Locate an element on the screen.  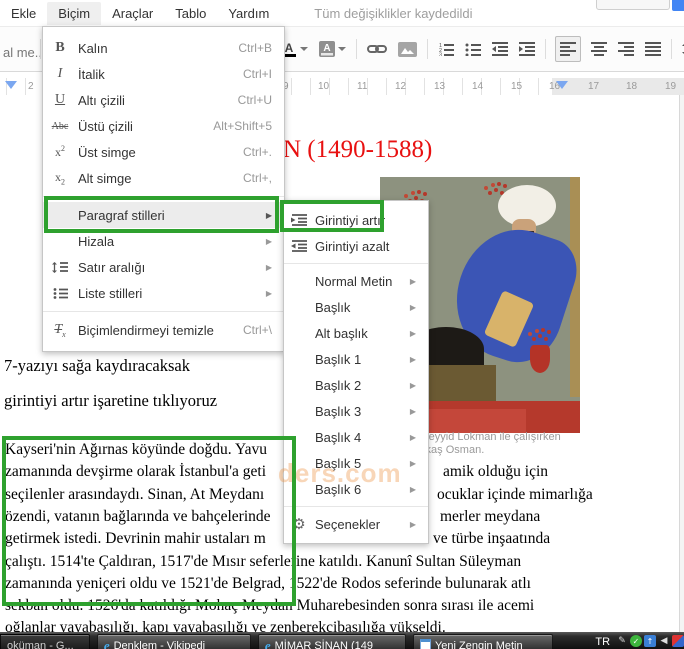
image-caption: an Seyyid Lokman ile çalışırken is located at coordinates (483, 437).